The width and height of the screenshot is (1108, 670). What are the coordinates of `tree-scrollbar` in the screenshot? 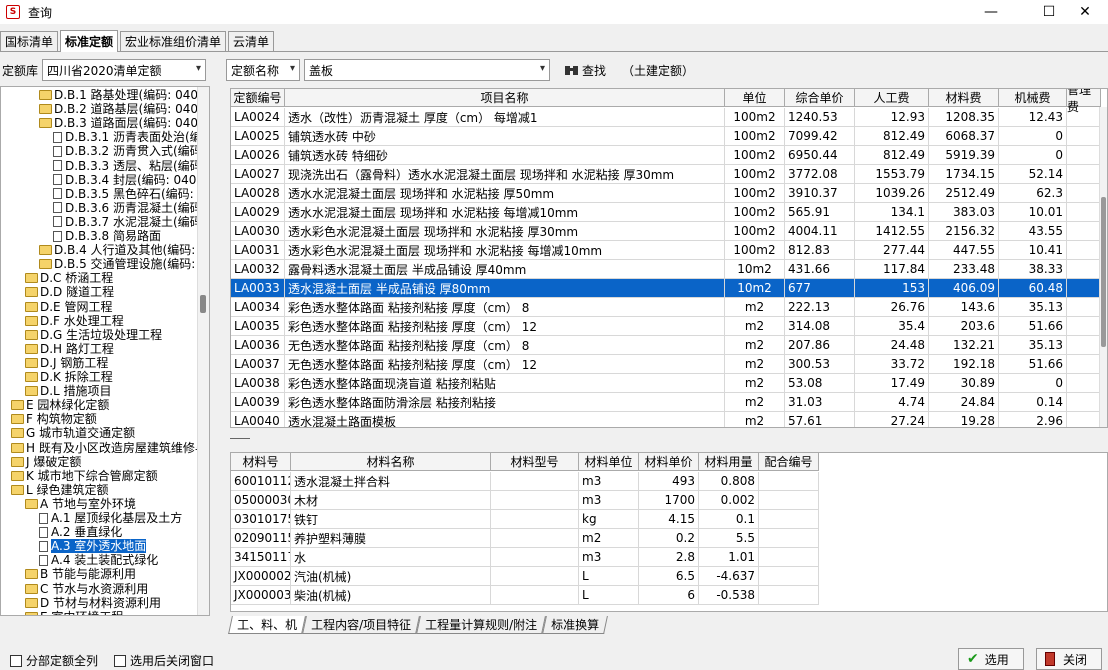 It's located at (203, 351).